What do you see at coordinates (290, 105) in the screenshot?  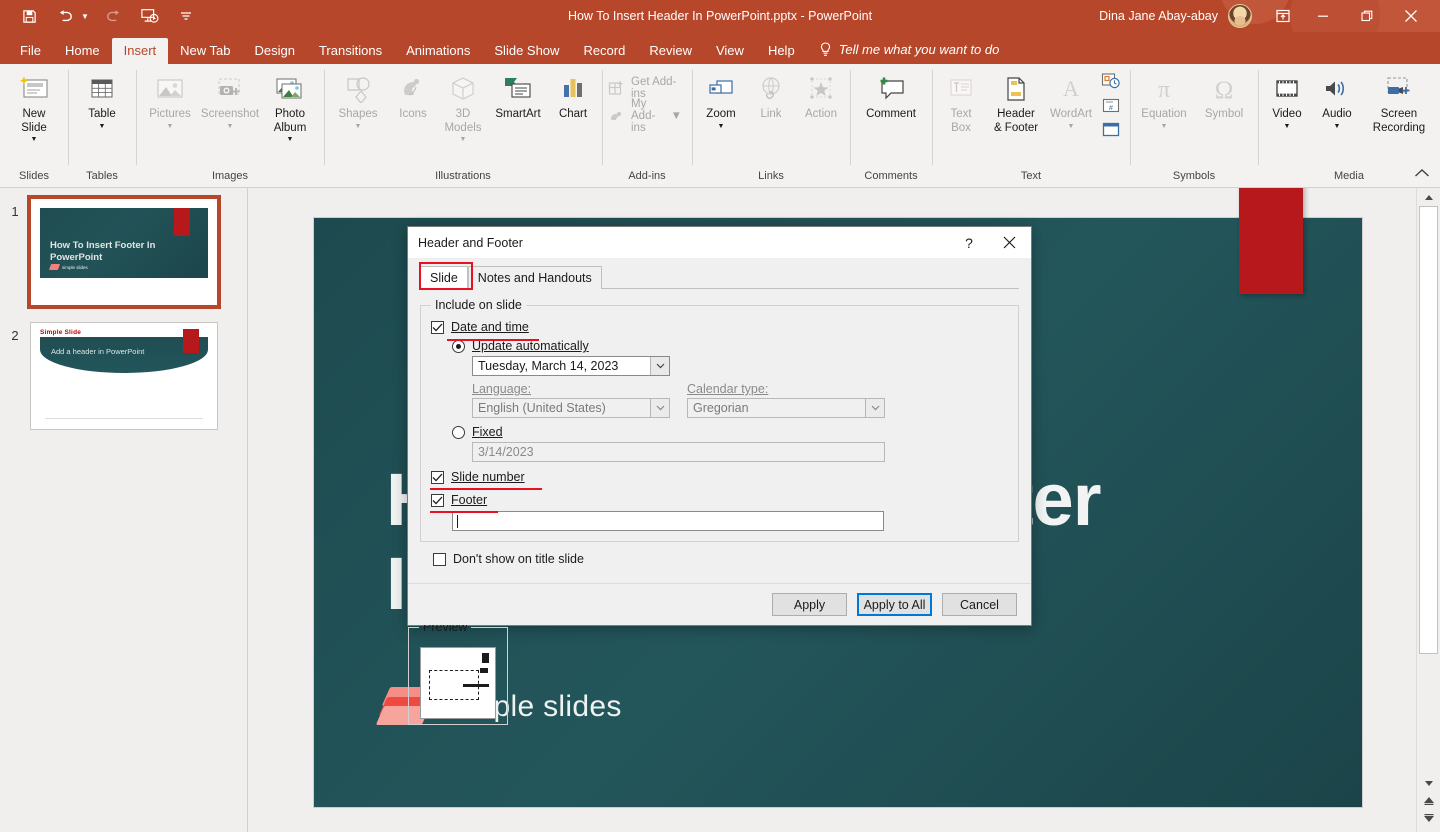 I see `photo-album-button: Photo Album ▼` at bounding box center [290, 105].